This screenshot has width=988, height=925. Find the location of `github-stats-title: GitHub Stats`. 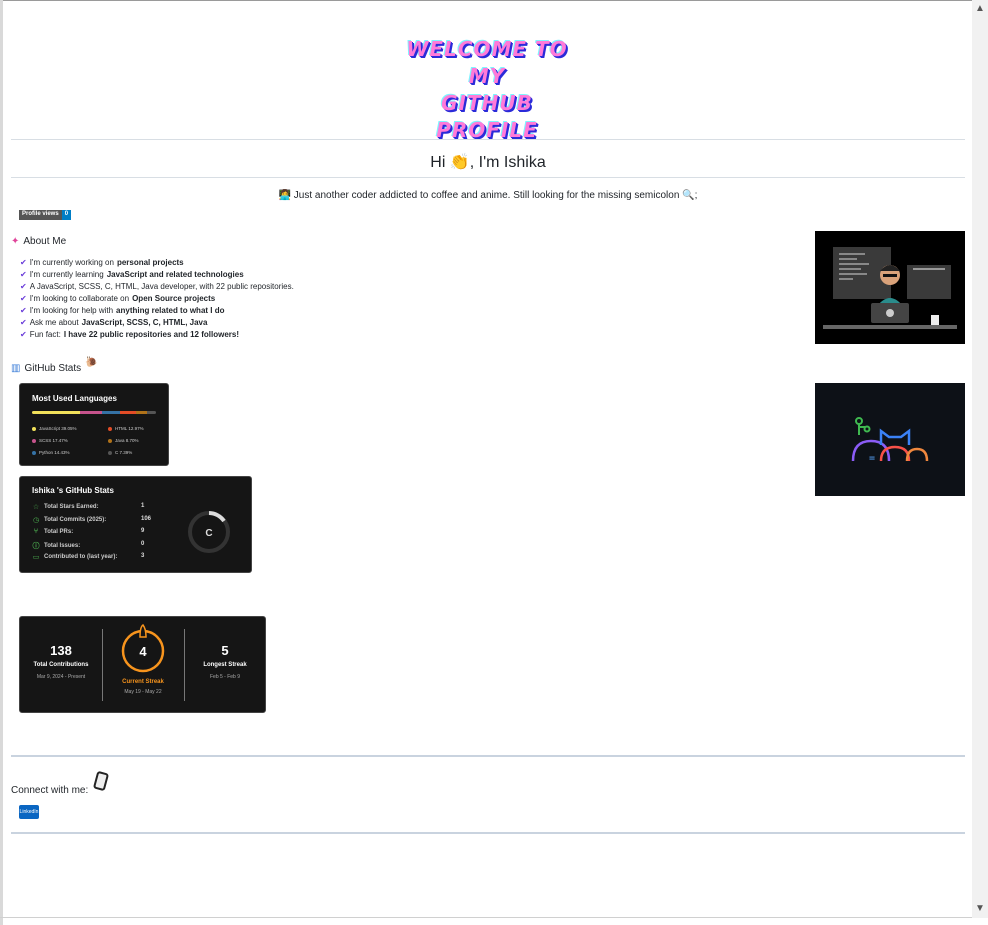

github-stats-title: GitHub Stats is located at coordinates (53, 368).